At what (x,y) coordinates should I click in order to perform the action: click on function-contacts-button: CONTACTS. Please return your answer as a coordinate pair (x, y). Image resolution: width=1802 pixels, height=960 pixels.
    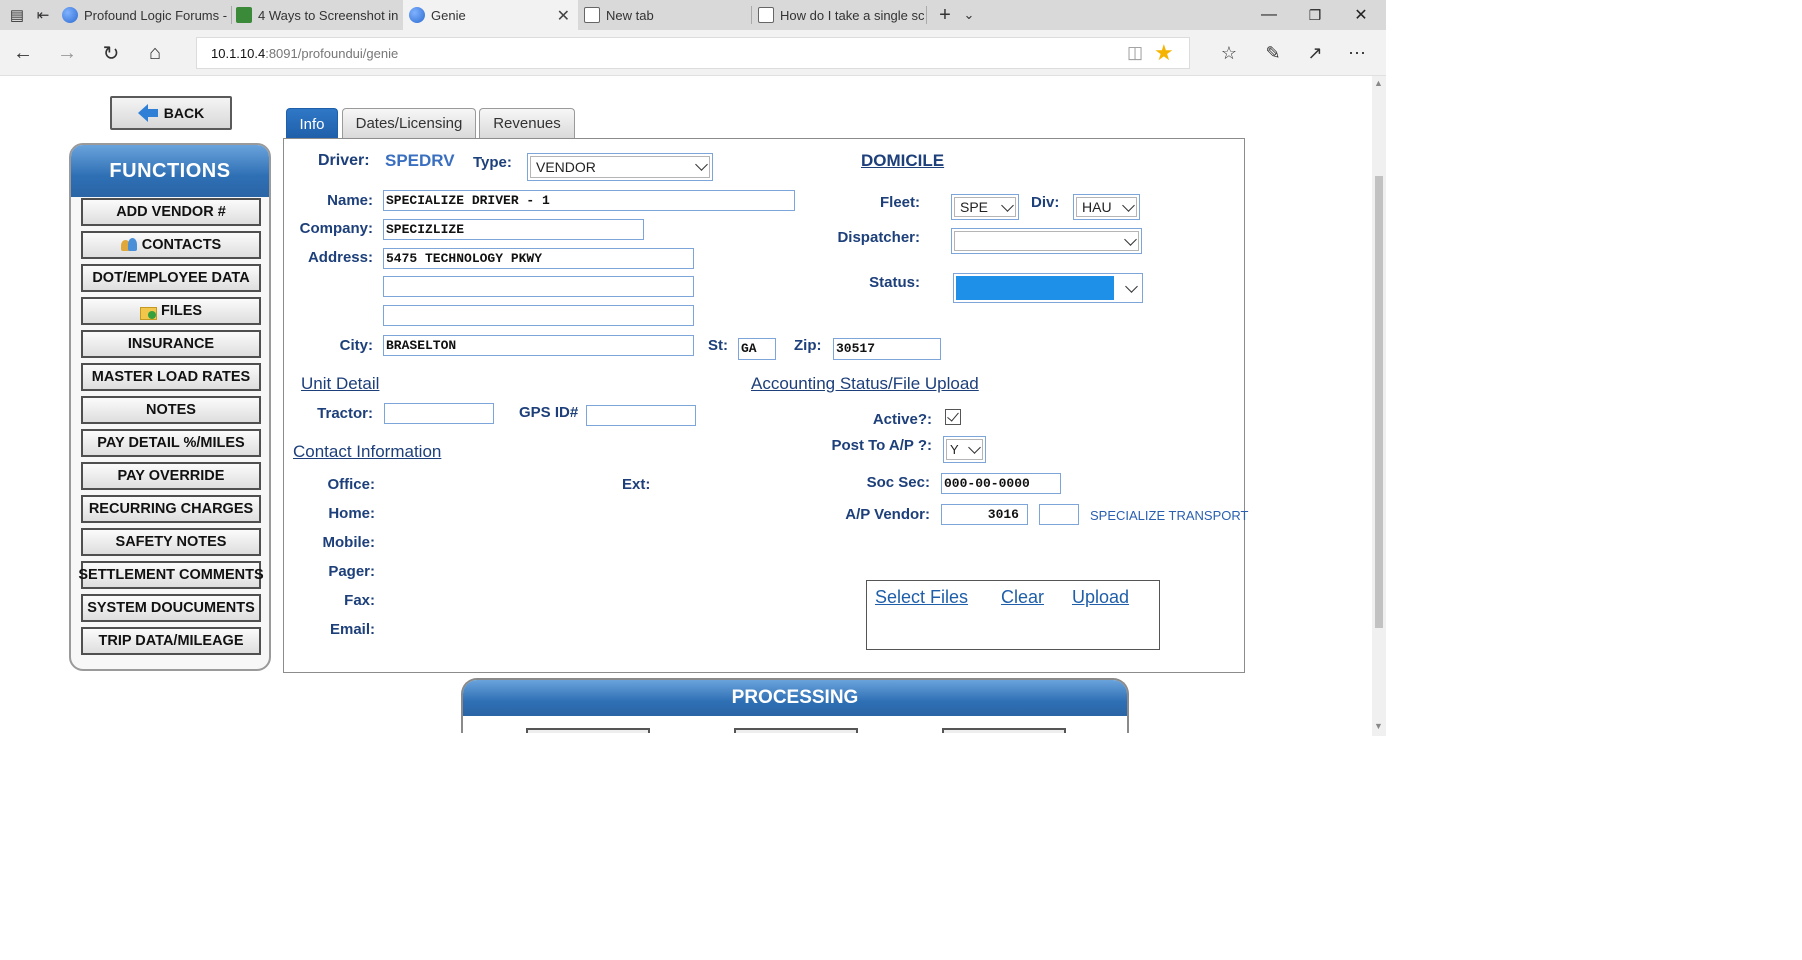
    Looking at the image, I should click on (171, 245).